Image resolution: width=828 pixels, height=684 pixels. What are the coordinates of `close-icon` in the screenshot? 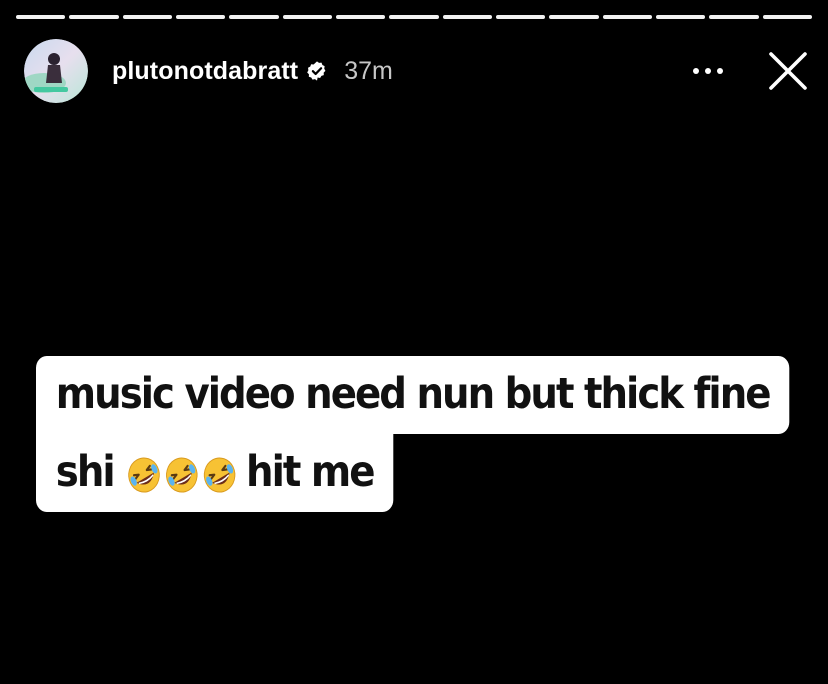 It's located at (788, 71).